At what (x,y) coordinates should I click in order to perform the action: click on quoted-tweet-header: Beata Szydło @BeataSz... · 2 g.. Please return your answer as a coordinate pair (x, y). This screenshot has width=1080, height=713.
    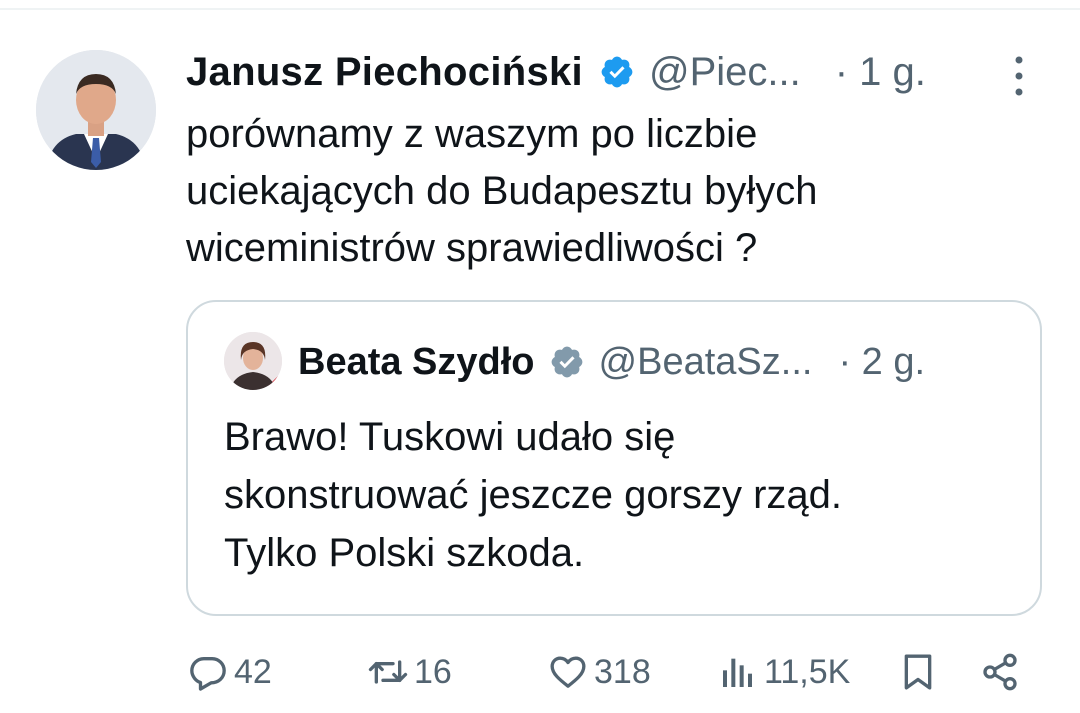
    Looking at the image, I should click on (658, 362).